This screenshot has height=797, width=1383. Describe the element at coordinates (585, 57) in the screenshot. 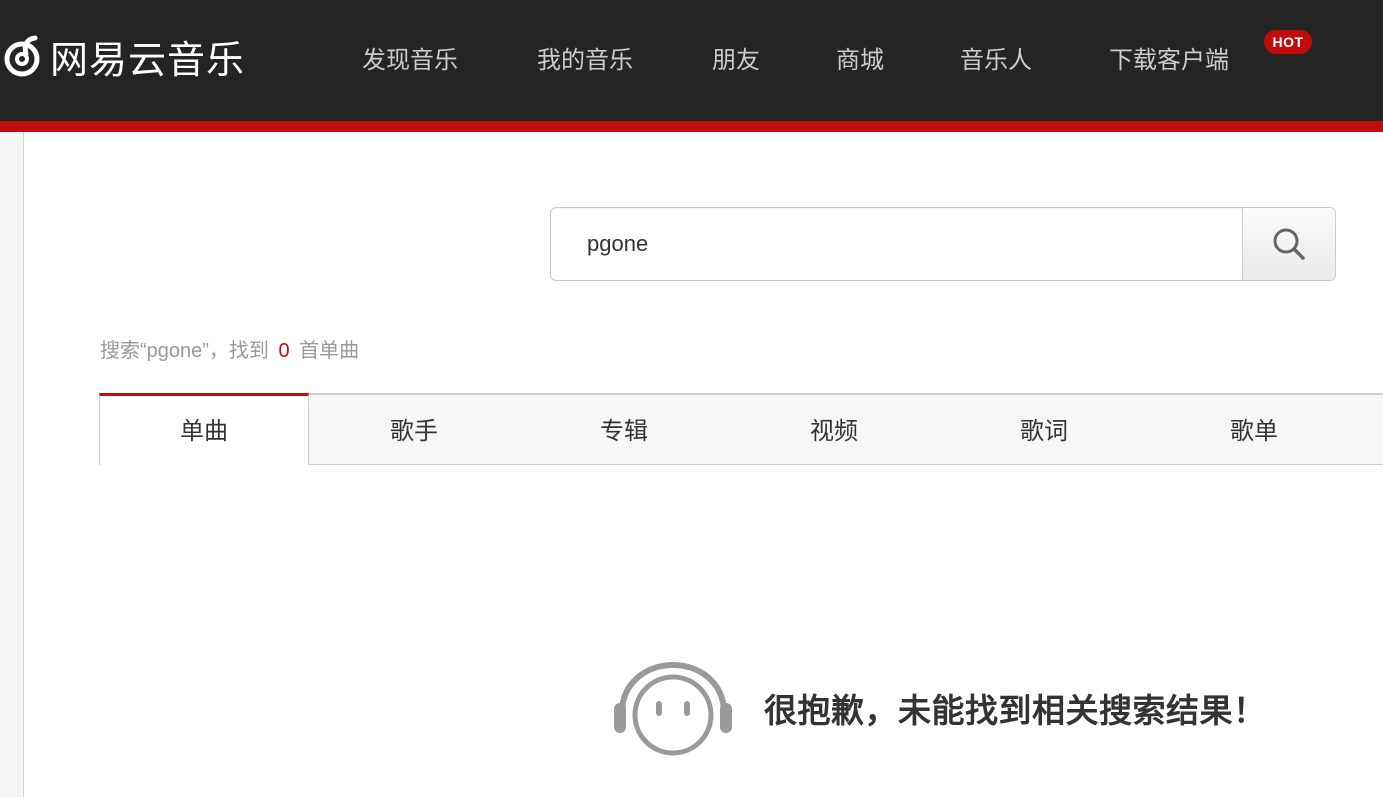

I see `nav-my-music: 我的音乐` at that location.